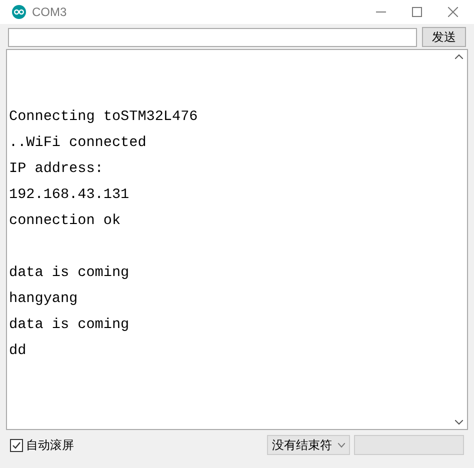  Describe the element at coordinates (458, 422) in the screenshot. I see `scroll-down-icon` at that location.